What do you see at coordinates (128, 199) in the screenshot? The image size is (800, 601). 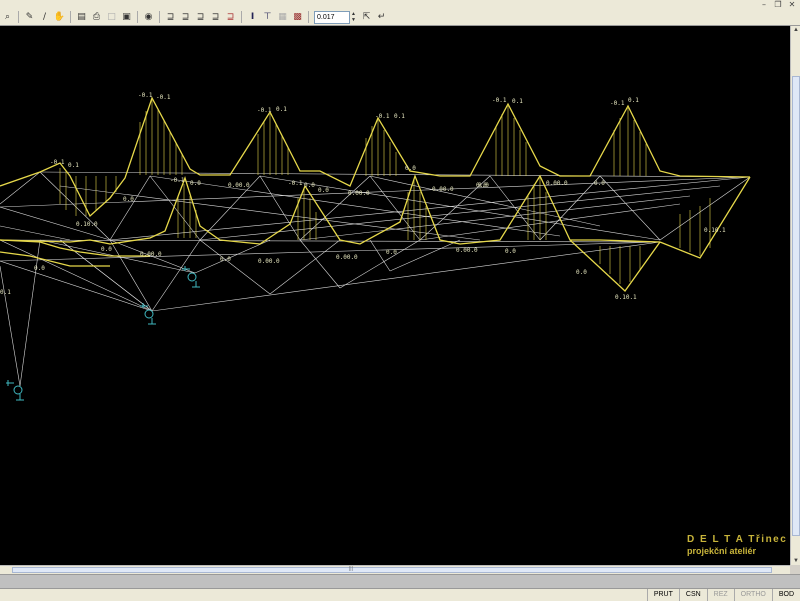 I see `label-upper-val-7: 0.0` at bounding box center [128, 199].